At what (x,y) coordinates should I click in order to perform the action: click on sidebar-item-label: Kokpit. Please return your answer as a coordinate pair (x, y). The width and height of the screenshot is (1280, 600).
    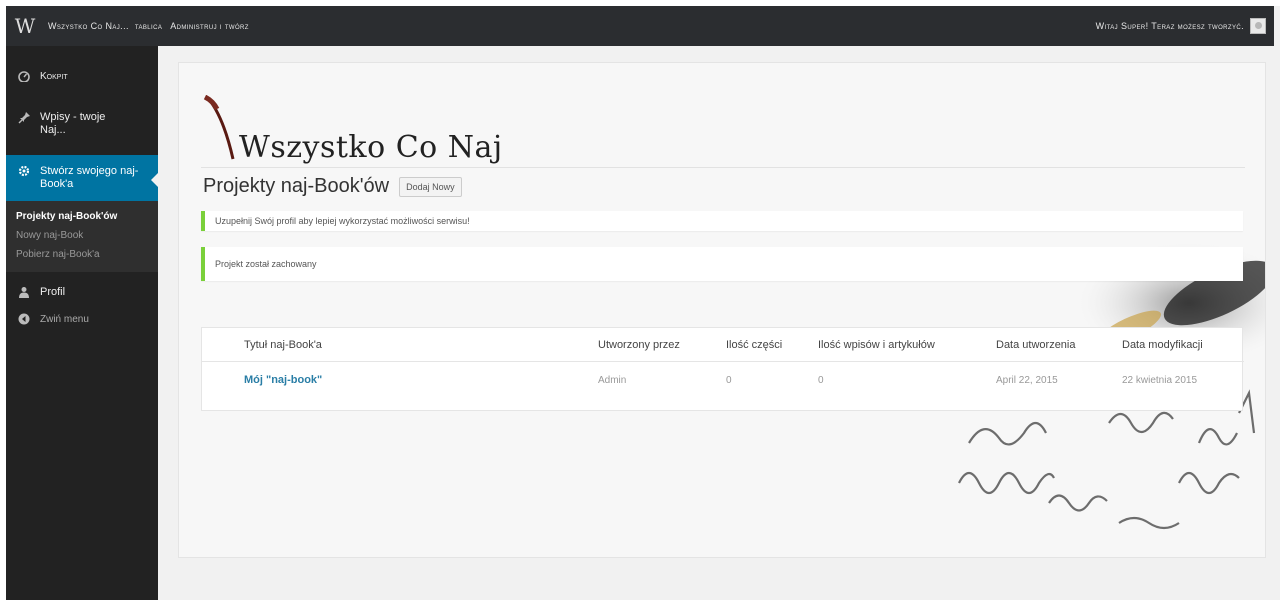
    Looking at the image, I should click on (54, 76).